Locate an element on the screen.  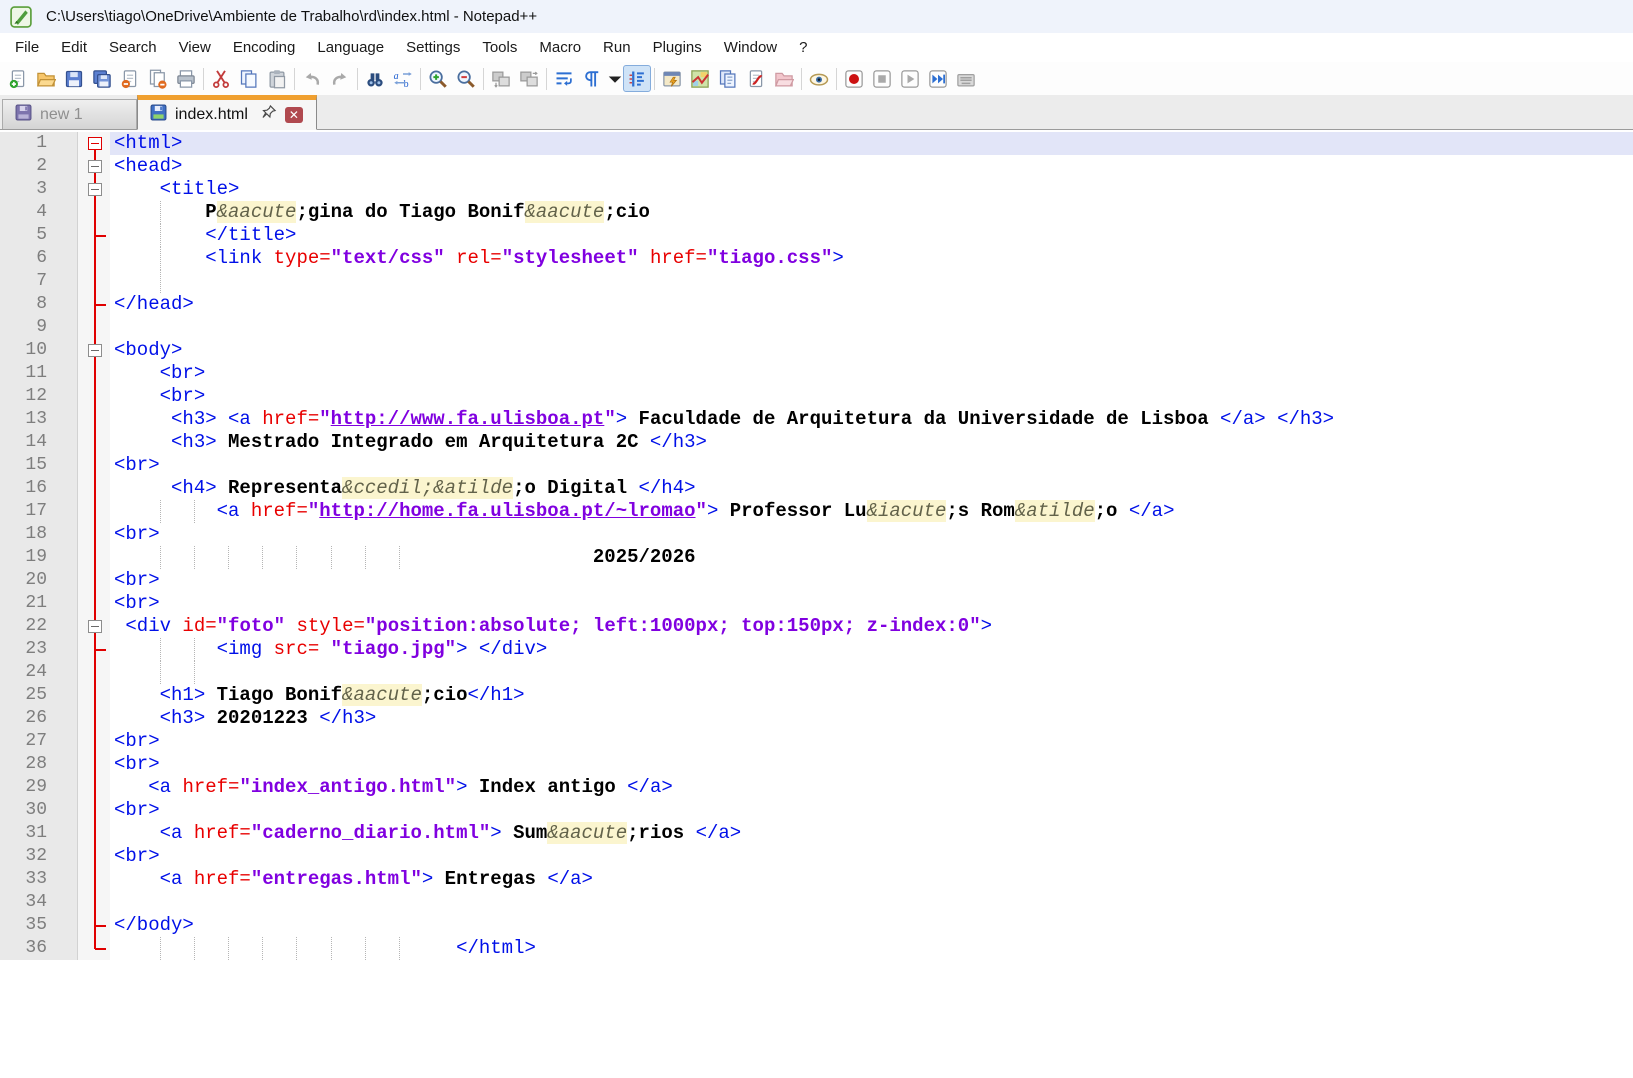
code-line-32: 32 <br> is located at coordinates (816, 856).